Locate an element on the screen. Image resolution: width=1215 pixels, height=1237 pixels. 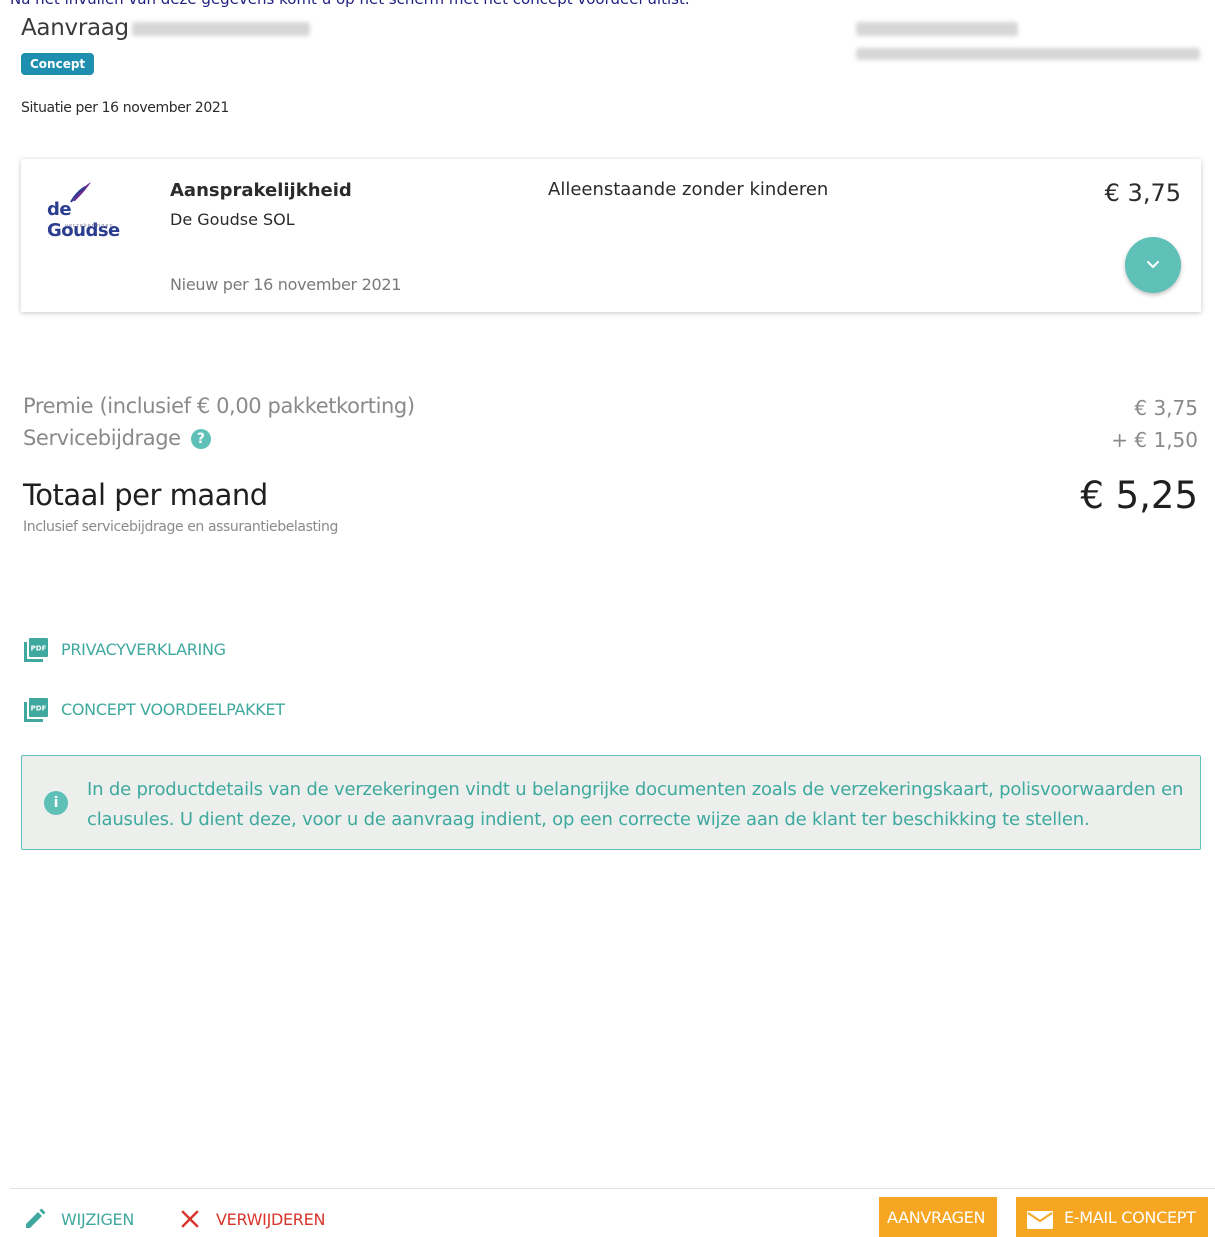
delete-button-label: VERWIJDEREN is located at coordinates (271, 1219).